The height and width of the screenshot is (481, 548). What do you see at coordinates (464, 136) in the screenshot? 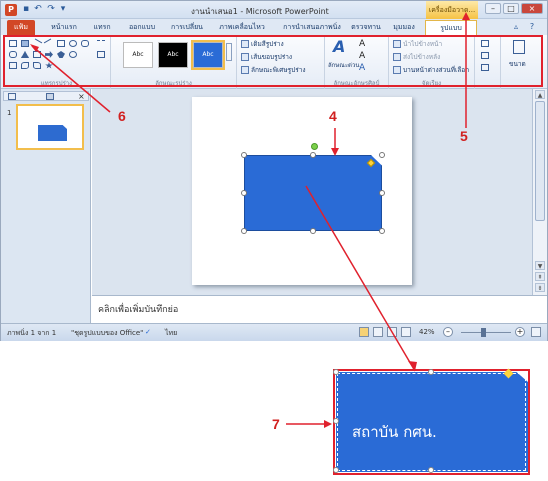
I see `annotation-5: 5` at bounding box center [464, 136].